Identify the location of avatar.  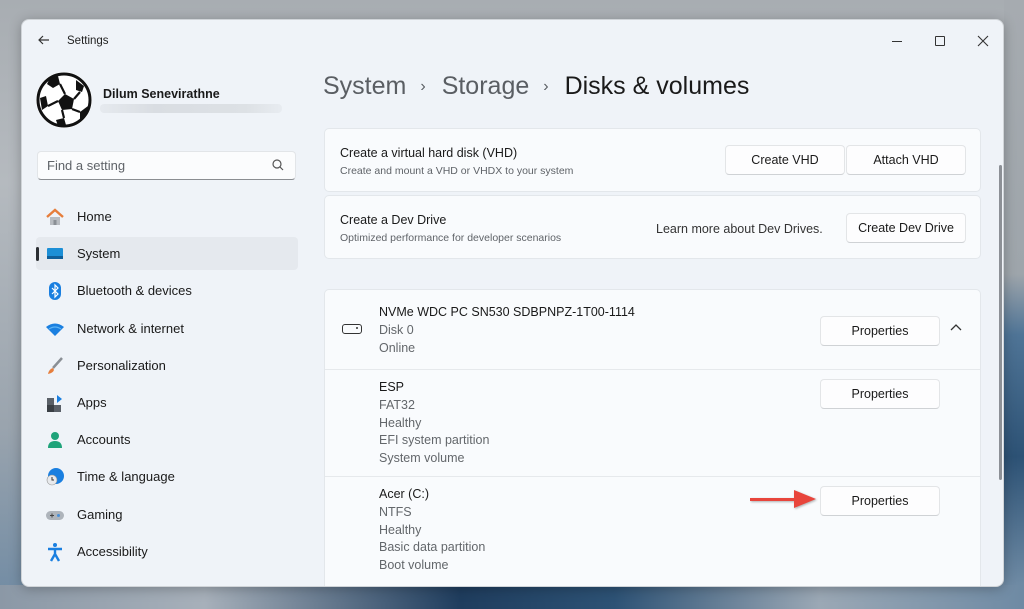
(64, 100).